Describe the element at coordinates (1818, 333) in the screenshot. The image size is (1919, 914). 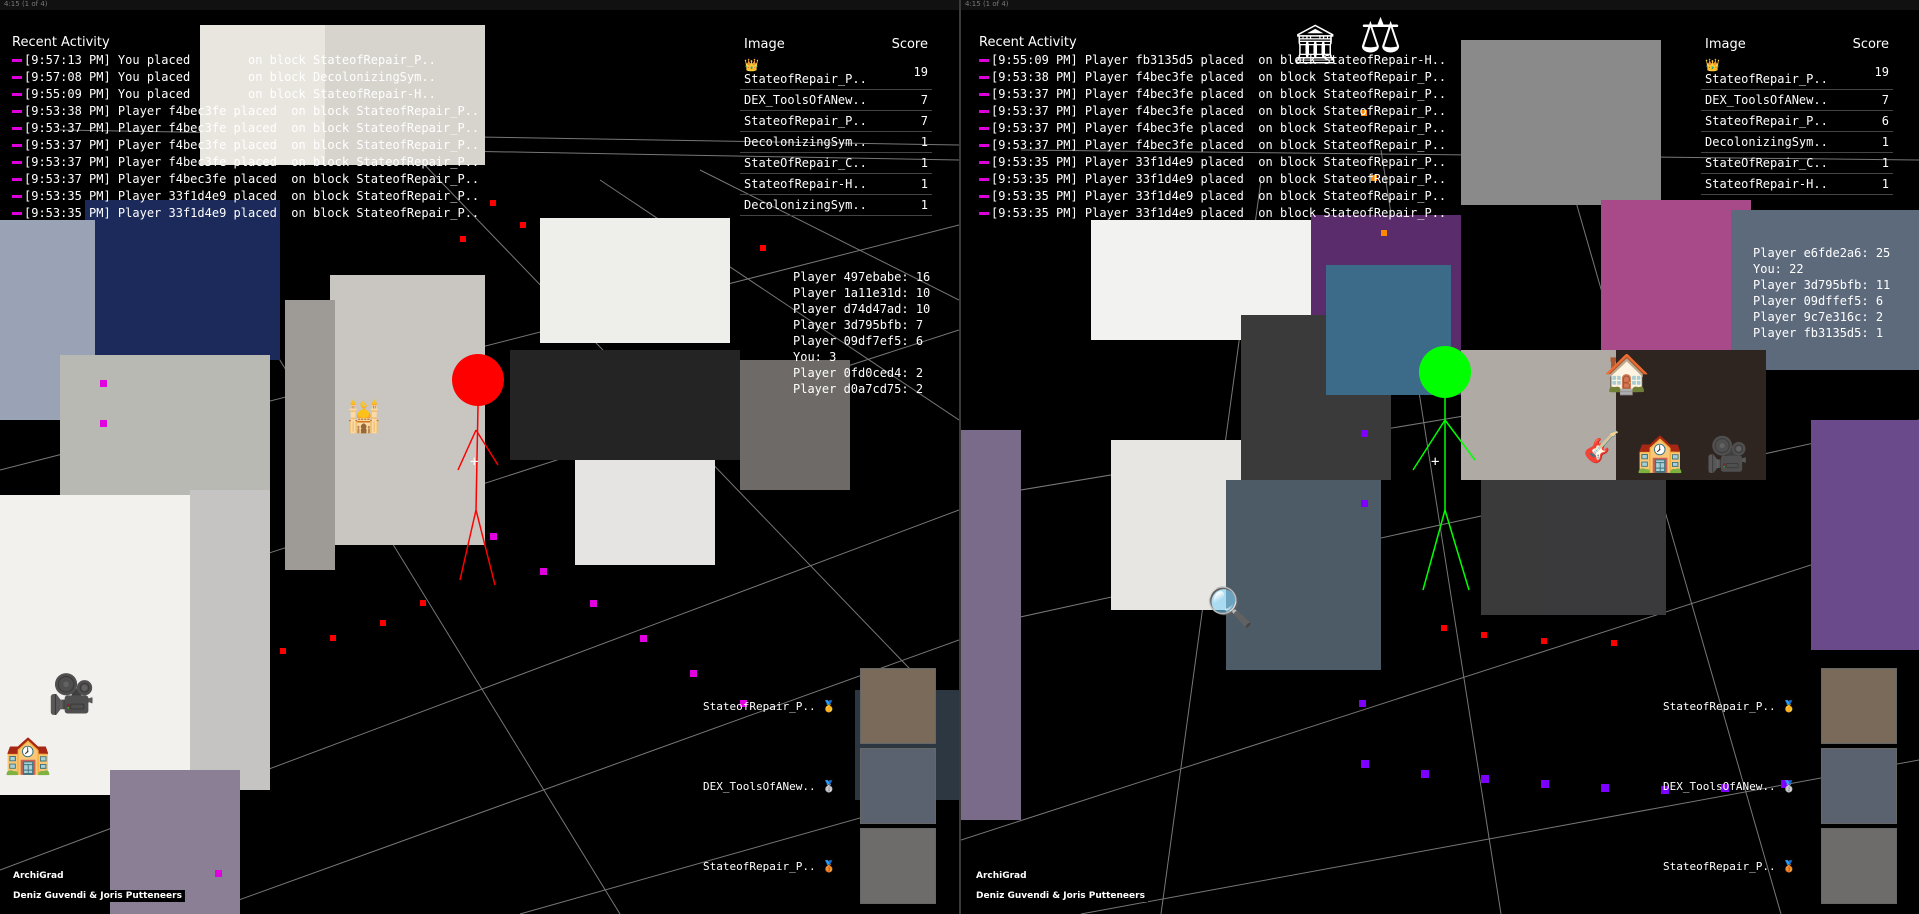
I see `player-entry: Player fb3135d5: 1` at that location.